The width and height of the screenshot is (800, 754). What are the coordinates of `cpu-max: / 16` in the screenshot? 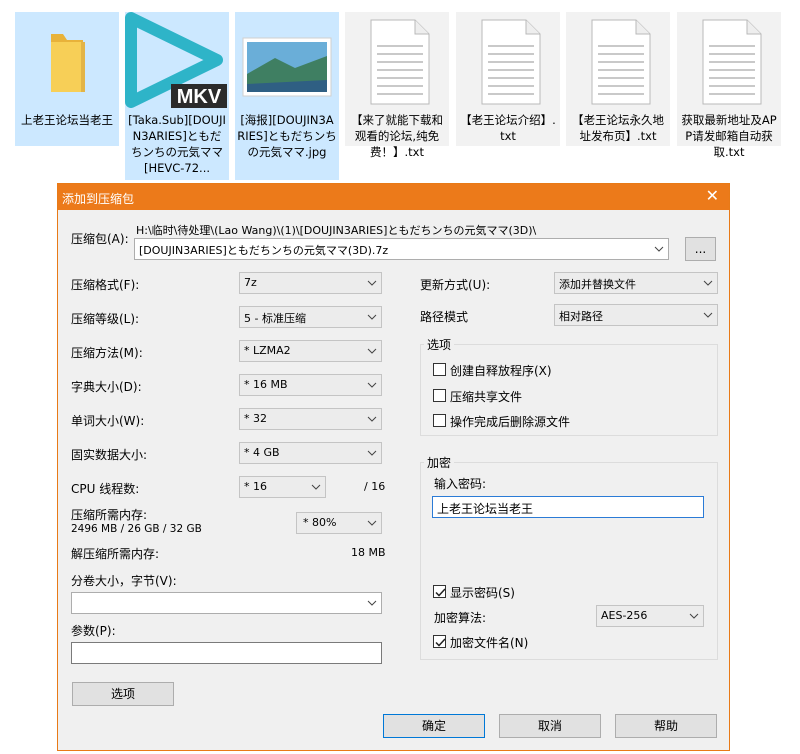 It's located at (375, 486).